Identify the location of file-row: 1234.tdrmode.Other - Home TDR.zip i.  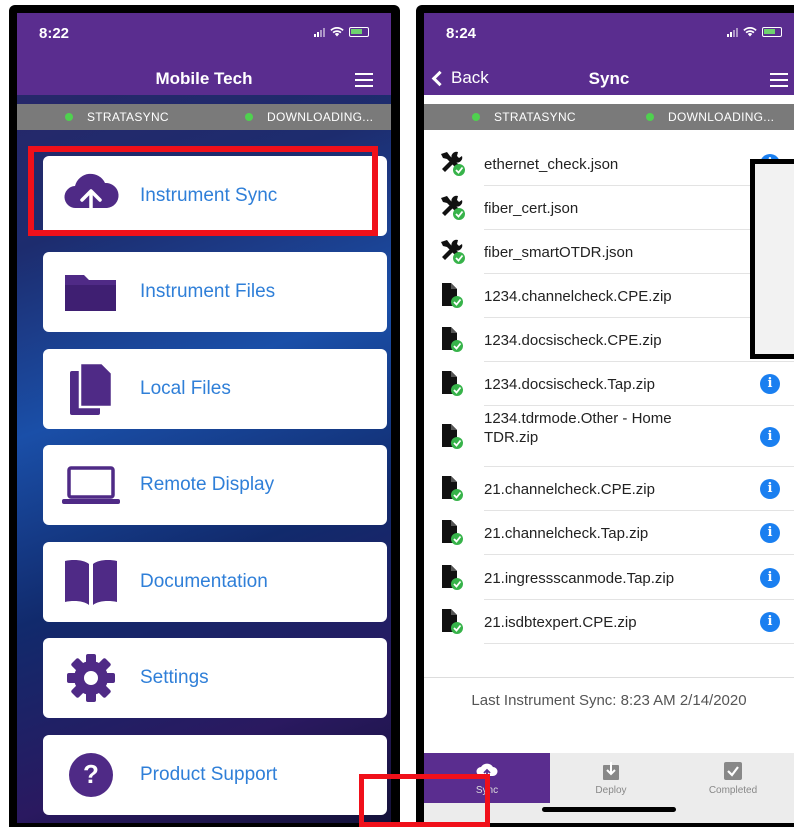
(609, 436).